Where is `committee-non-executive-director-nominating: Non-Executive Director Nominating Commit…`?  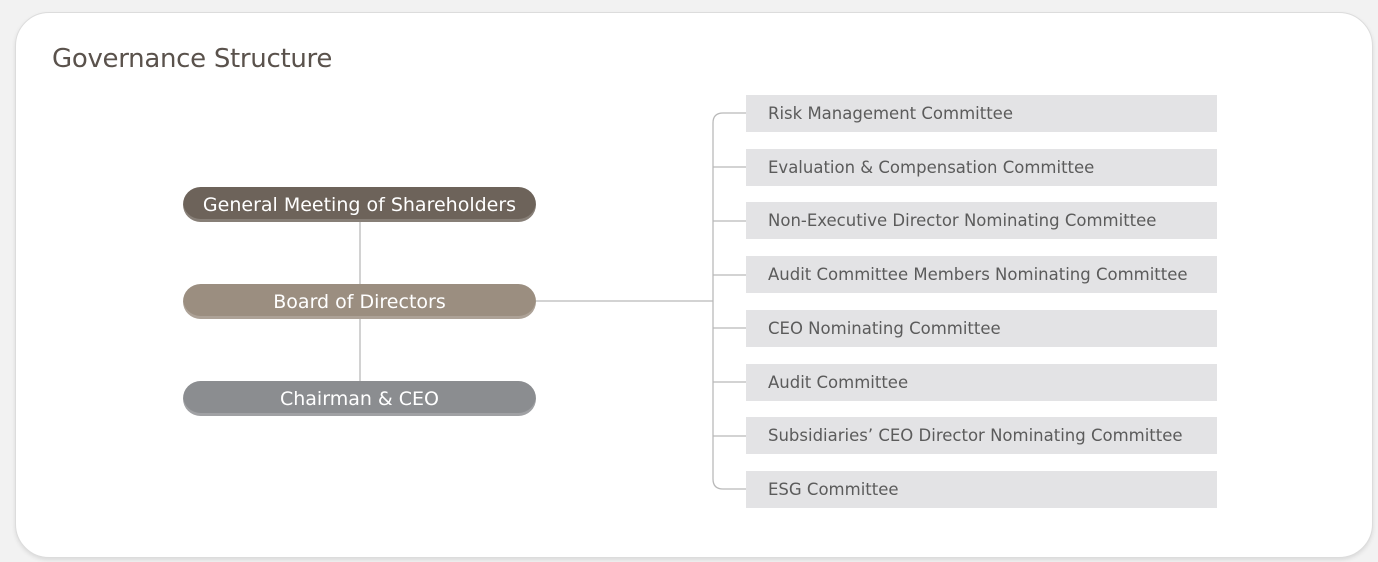 committee-non-executive-director-nominating: Non-Executive Director Nominating Commit… is located at coordinates (981, 220).